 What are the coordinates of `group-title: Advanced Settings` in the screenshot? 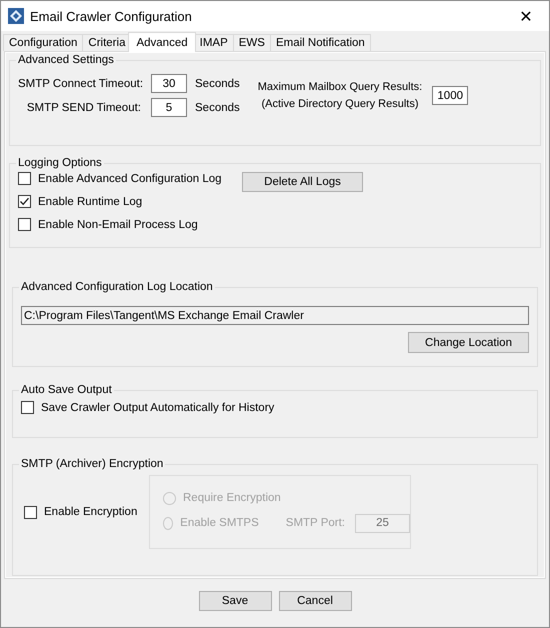 It's located at (66, 60).